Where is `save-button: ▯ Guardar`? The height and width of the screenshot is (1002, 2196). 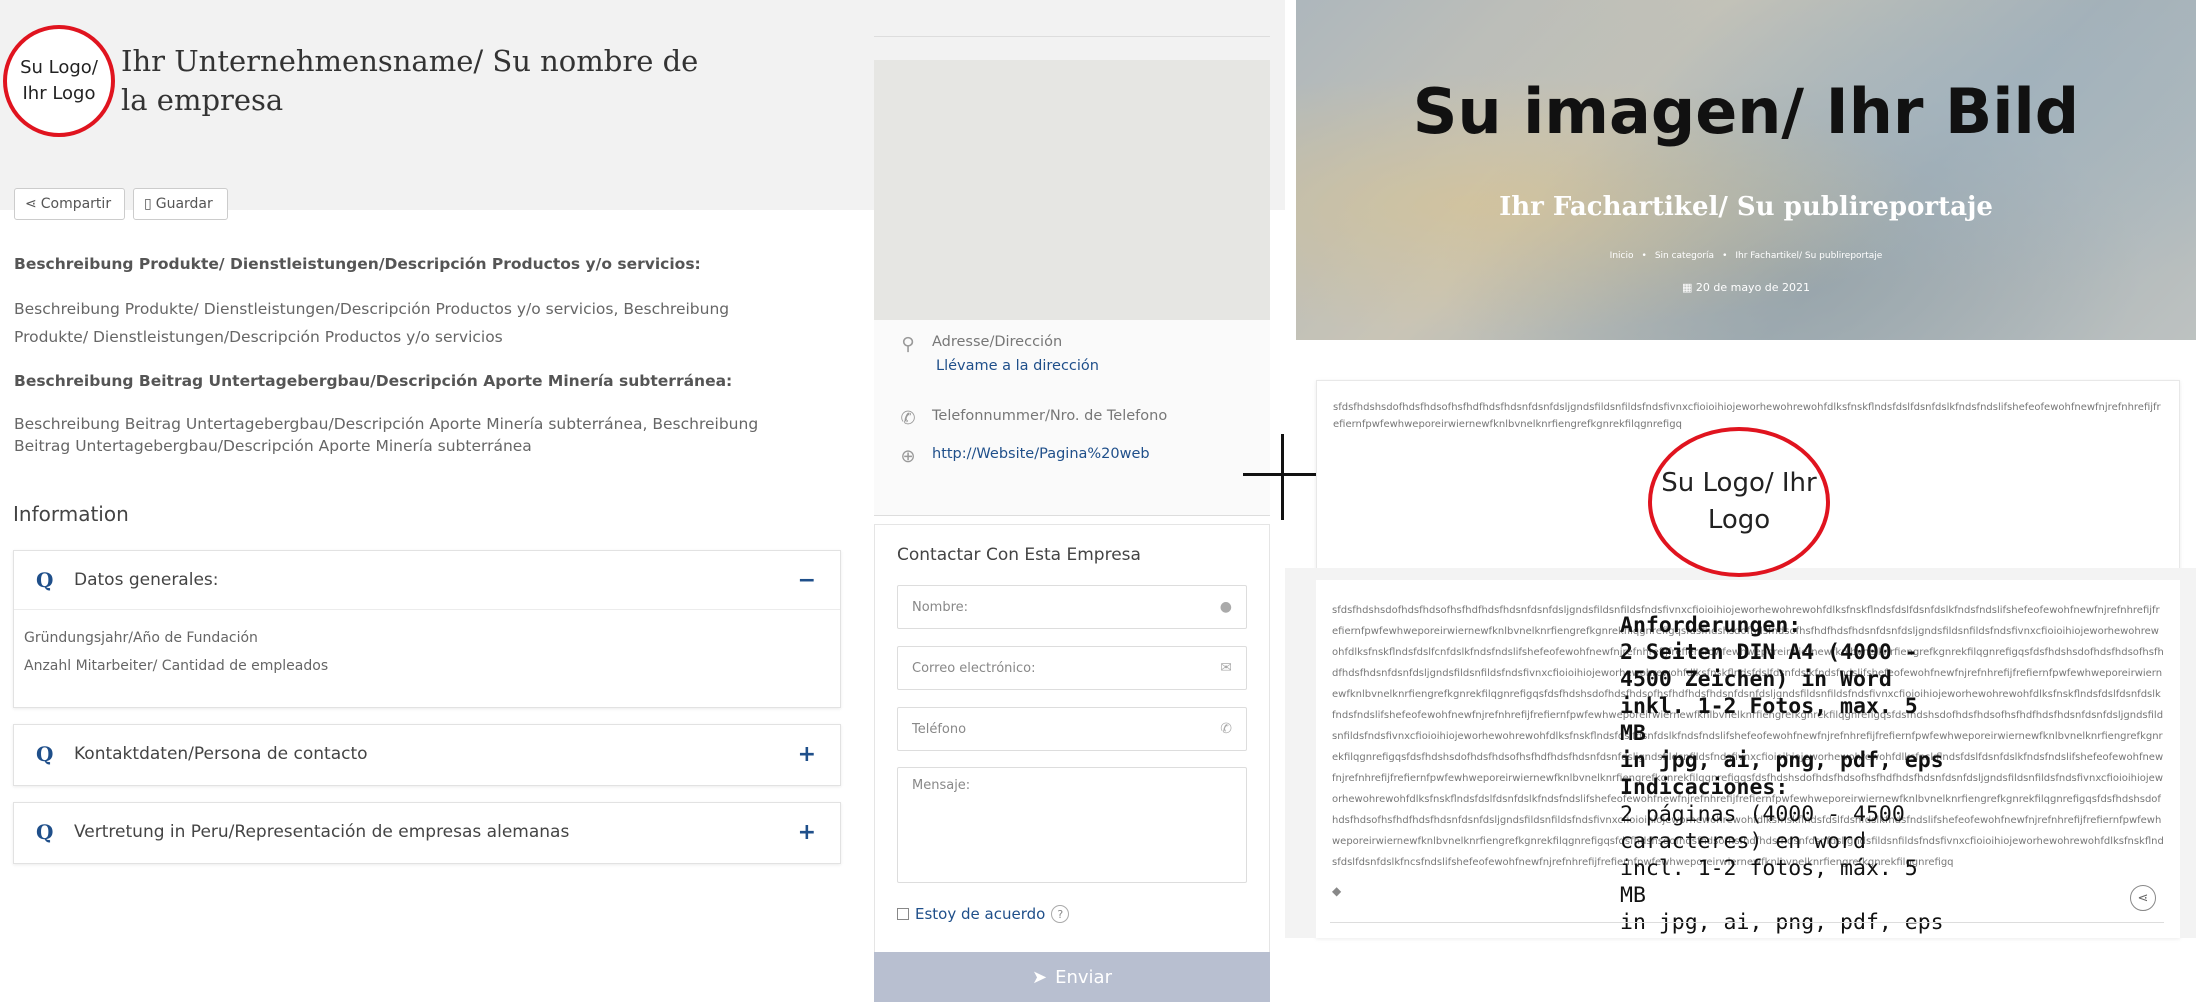
save-button: ▯ Guardar is located at coordinates (180, 204).